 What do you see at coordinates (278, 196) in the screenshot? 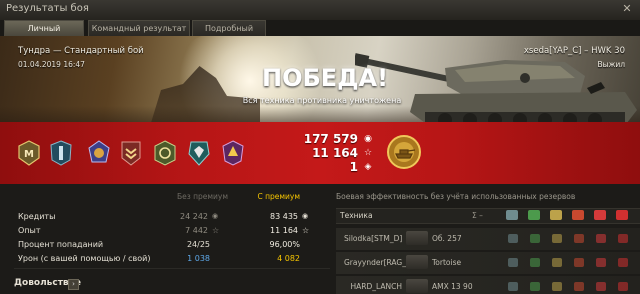
I see `col-premium: С премиум` at bounding box center [278, 196].